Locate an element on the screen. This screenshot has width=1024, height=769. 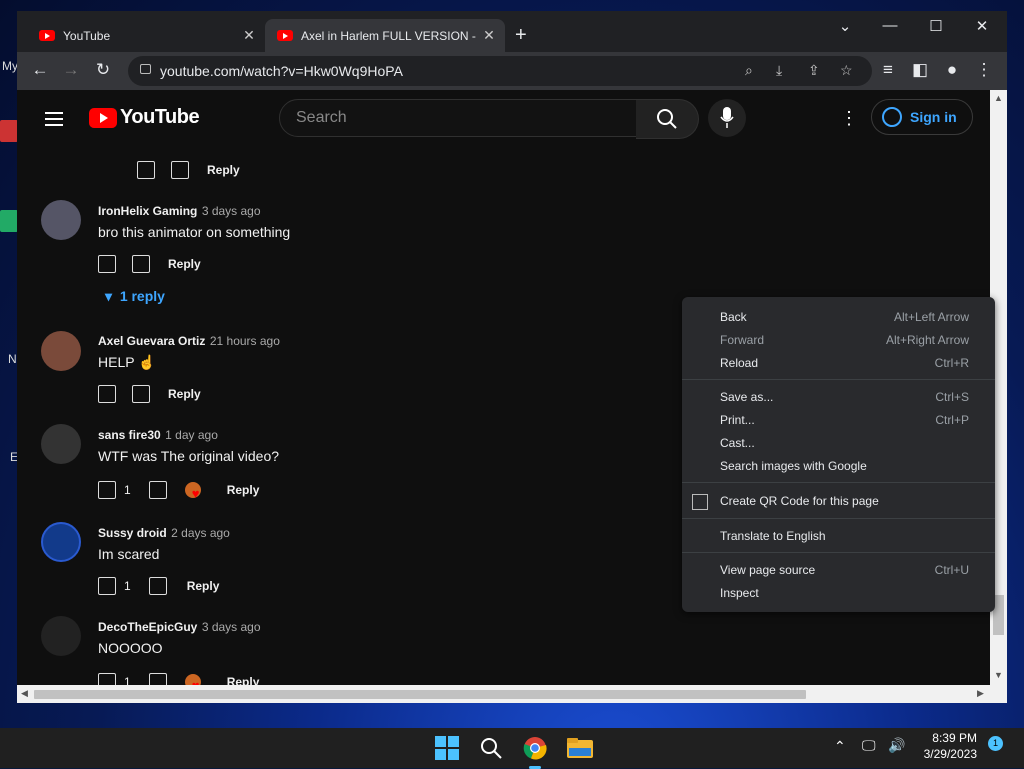
menu-item-search-images: Search images with Google is located at coordinates (838, 466).